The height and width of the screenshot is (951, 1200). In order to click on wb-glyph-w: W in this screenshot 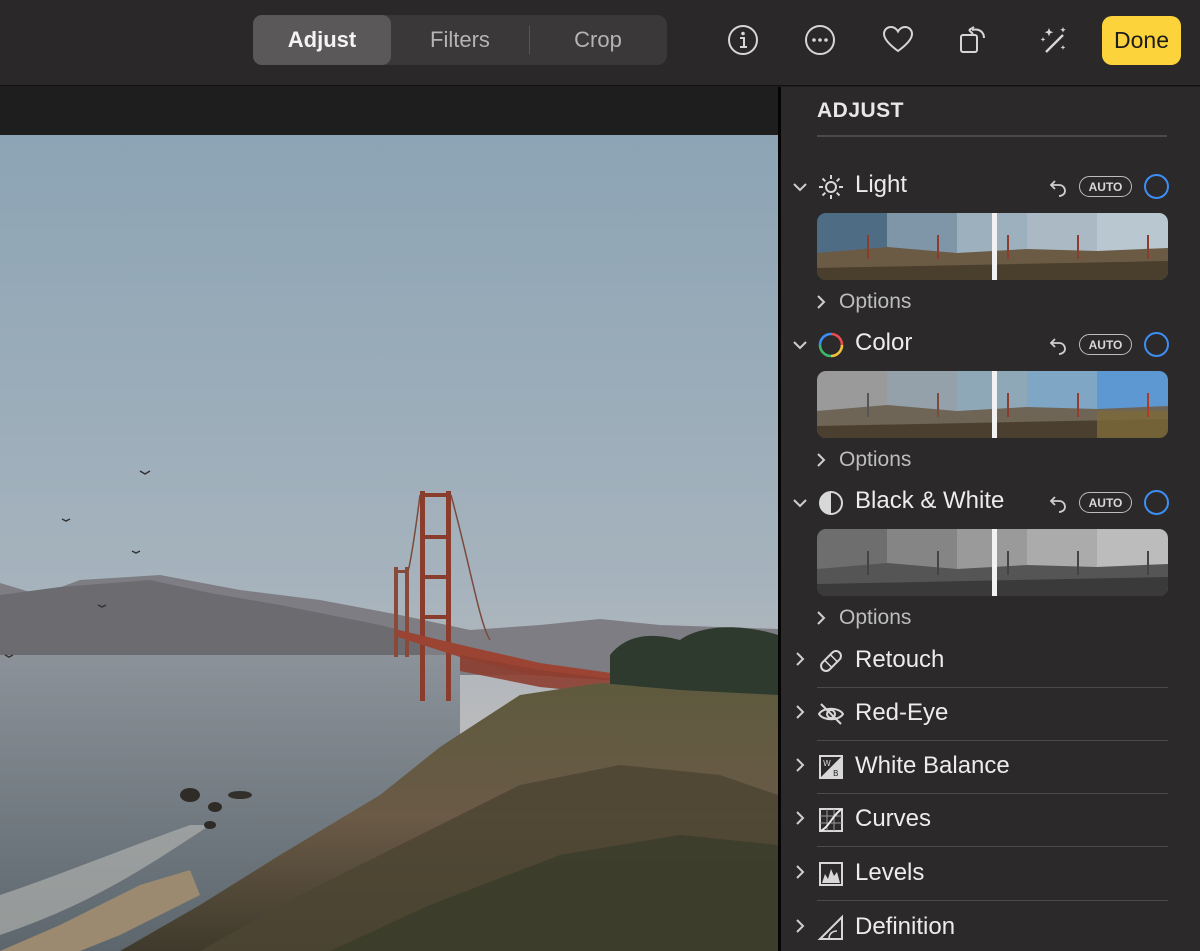, I will do `click(827, 763)`.